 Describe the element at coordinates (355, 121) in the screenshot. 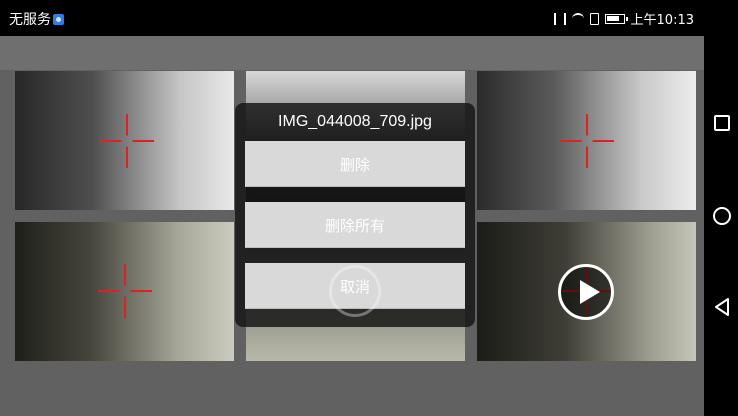

I see `dialog-title: IMG_044008_709.jpg` at that location.